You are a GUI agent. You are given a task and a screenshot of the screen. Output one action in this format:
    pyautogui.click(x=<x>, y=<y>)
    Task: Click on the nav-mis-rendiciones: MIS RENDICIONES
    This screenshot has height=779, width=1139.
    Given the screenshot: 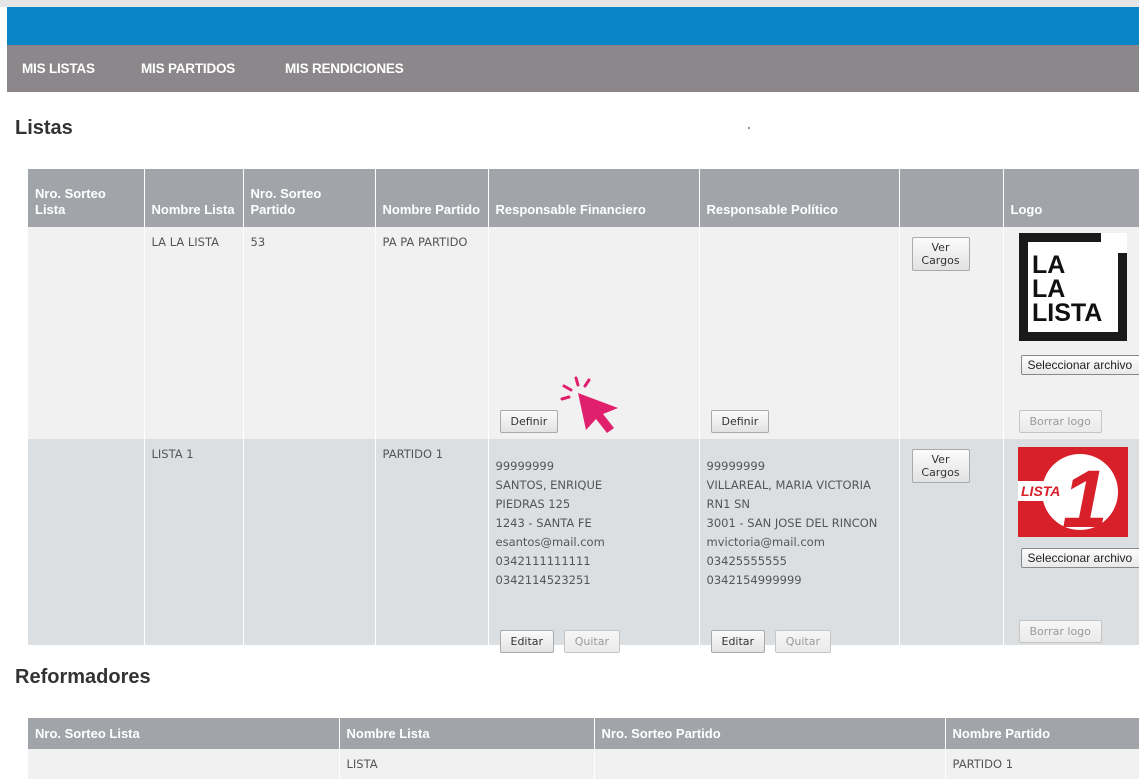 What is the action you would take?
    pyautogui.click(x=344, y=68)
    